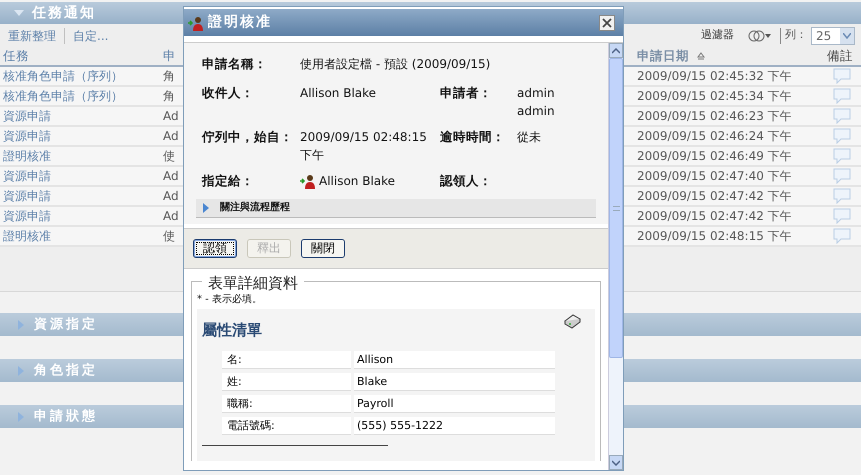  Describe the element at coordinates (396, 64) in the screenshot. I see `field-value: 使用者設定檔 - 預設 (2009/09/15)` at that location.